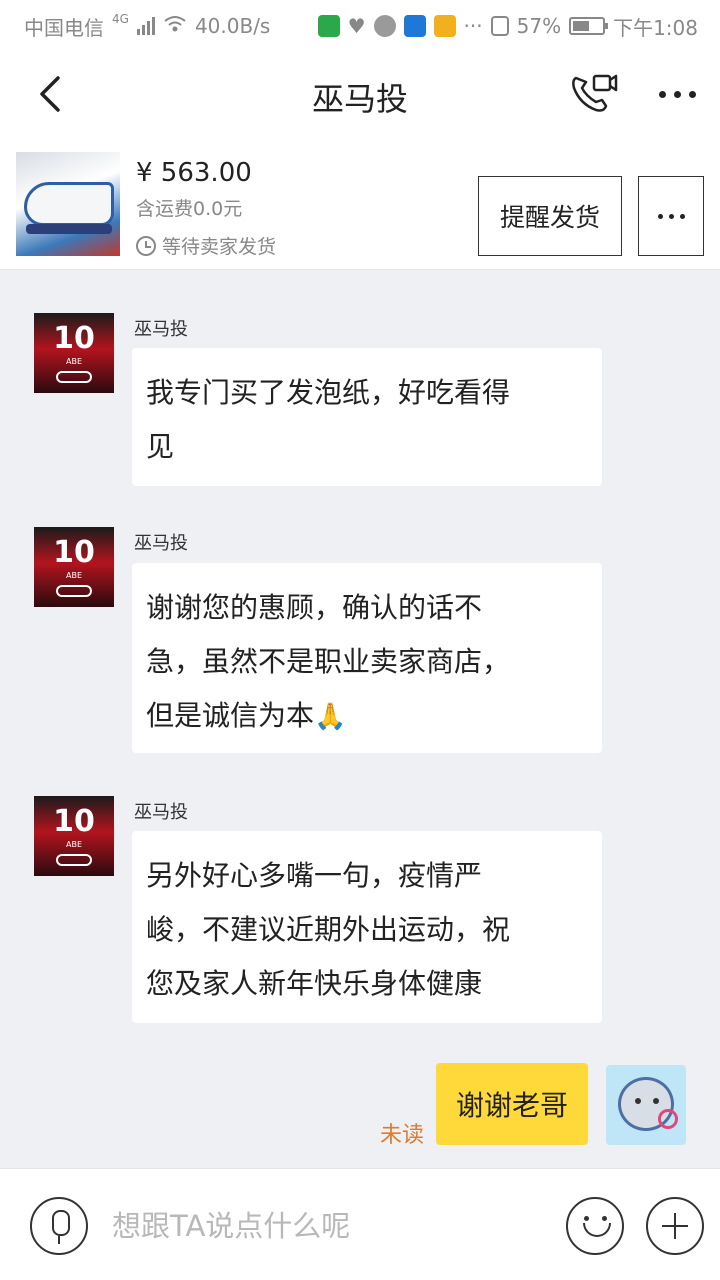 The width and height of the screenshot is (720, 1280). What do you see at coordinates (367, 927) in the screenshot?
I see `message-bubble: 另外好心多嘴一句，疫情严 峻，不建议近期外出运动，祝 您及家人新年快乐身体健康` at bounding box center [367, 927].